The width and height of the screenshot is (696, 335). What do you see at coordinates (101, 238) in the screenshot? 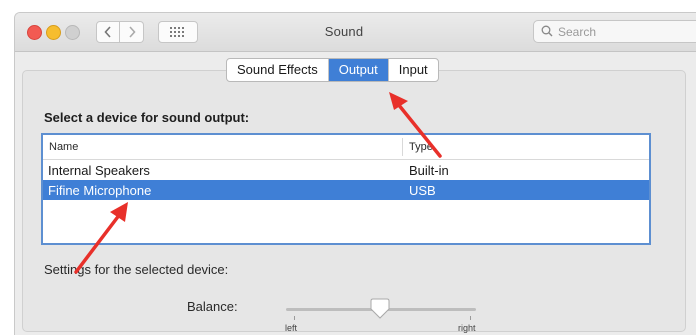
I see `arrow-to-selected-device` at bounding box center [101, 238].